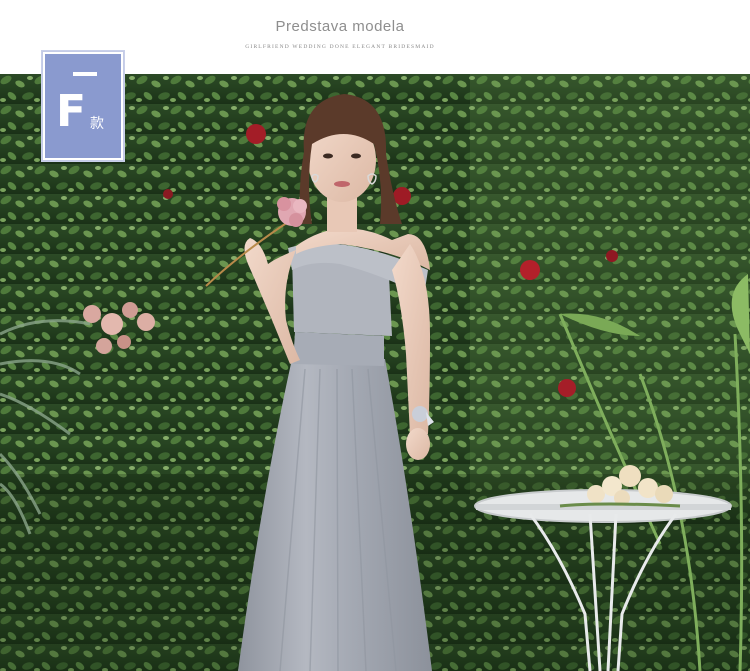  Describe the element at coordinates (340, 26) in the screenshot. I see `page-title: Predstava modela` at that location.